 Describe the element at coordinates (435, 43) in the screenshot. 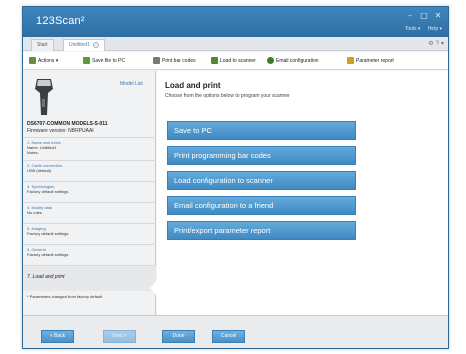

I see `tab-strip-icons: ⚙? ▾` at that location.